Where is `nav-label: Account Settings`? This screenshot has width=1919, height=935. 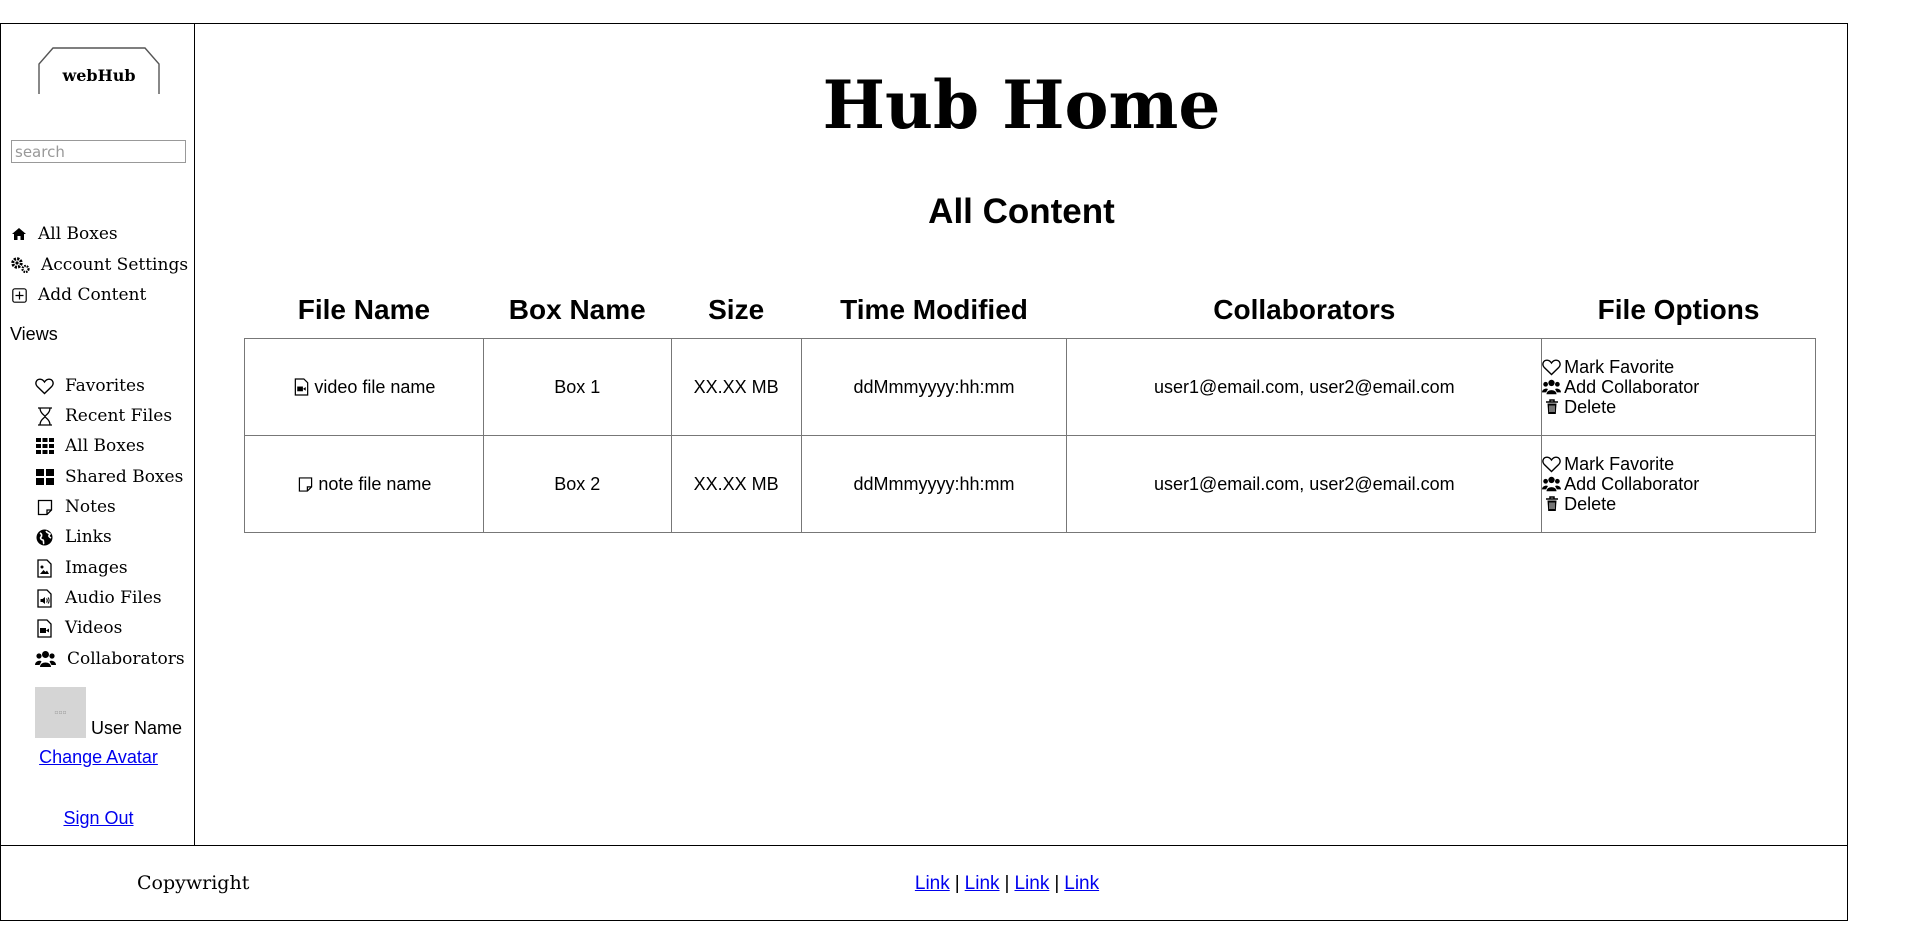 nav-label: Account Settings is located at coordinates (115, 265).